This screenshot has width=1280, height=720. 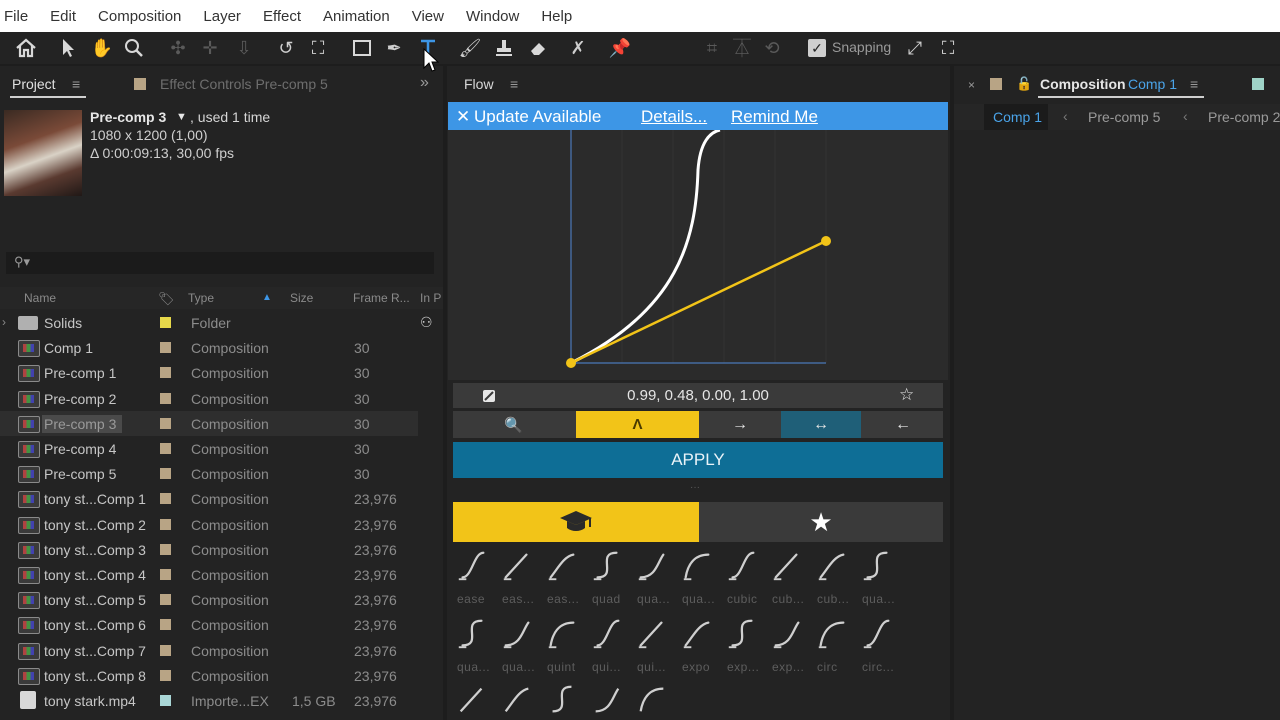 What do you see at coordinates (426, 322) in the screenshot?
I see `flowchart-icon: ⚇` at bounding box center [426, 322].